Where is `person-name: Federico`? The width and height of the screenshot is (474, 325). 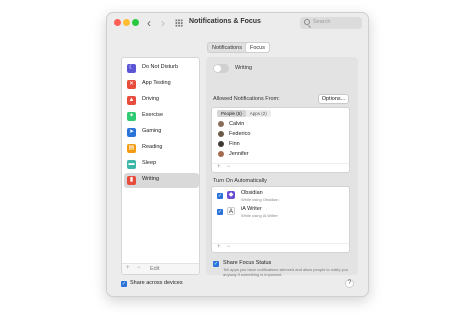
person-name: Federico is located at coordinates (240, 134).